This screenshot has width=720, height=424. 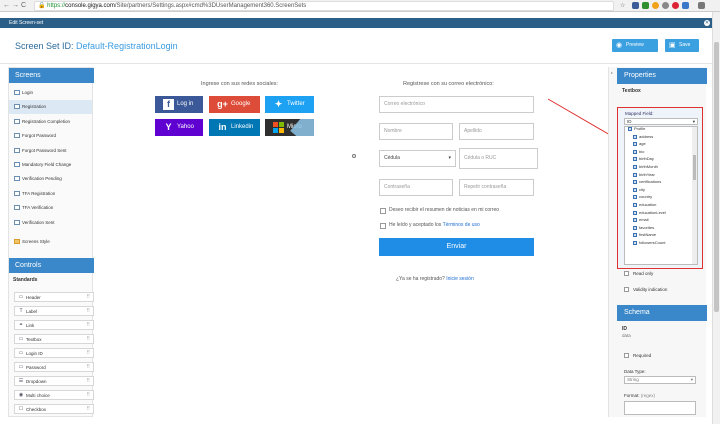 I want to click on tree-node: city, so click(x=639, y=190).